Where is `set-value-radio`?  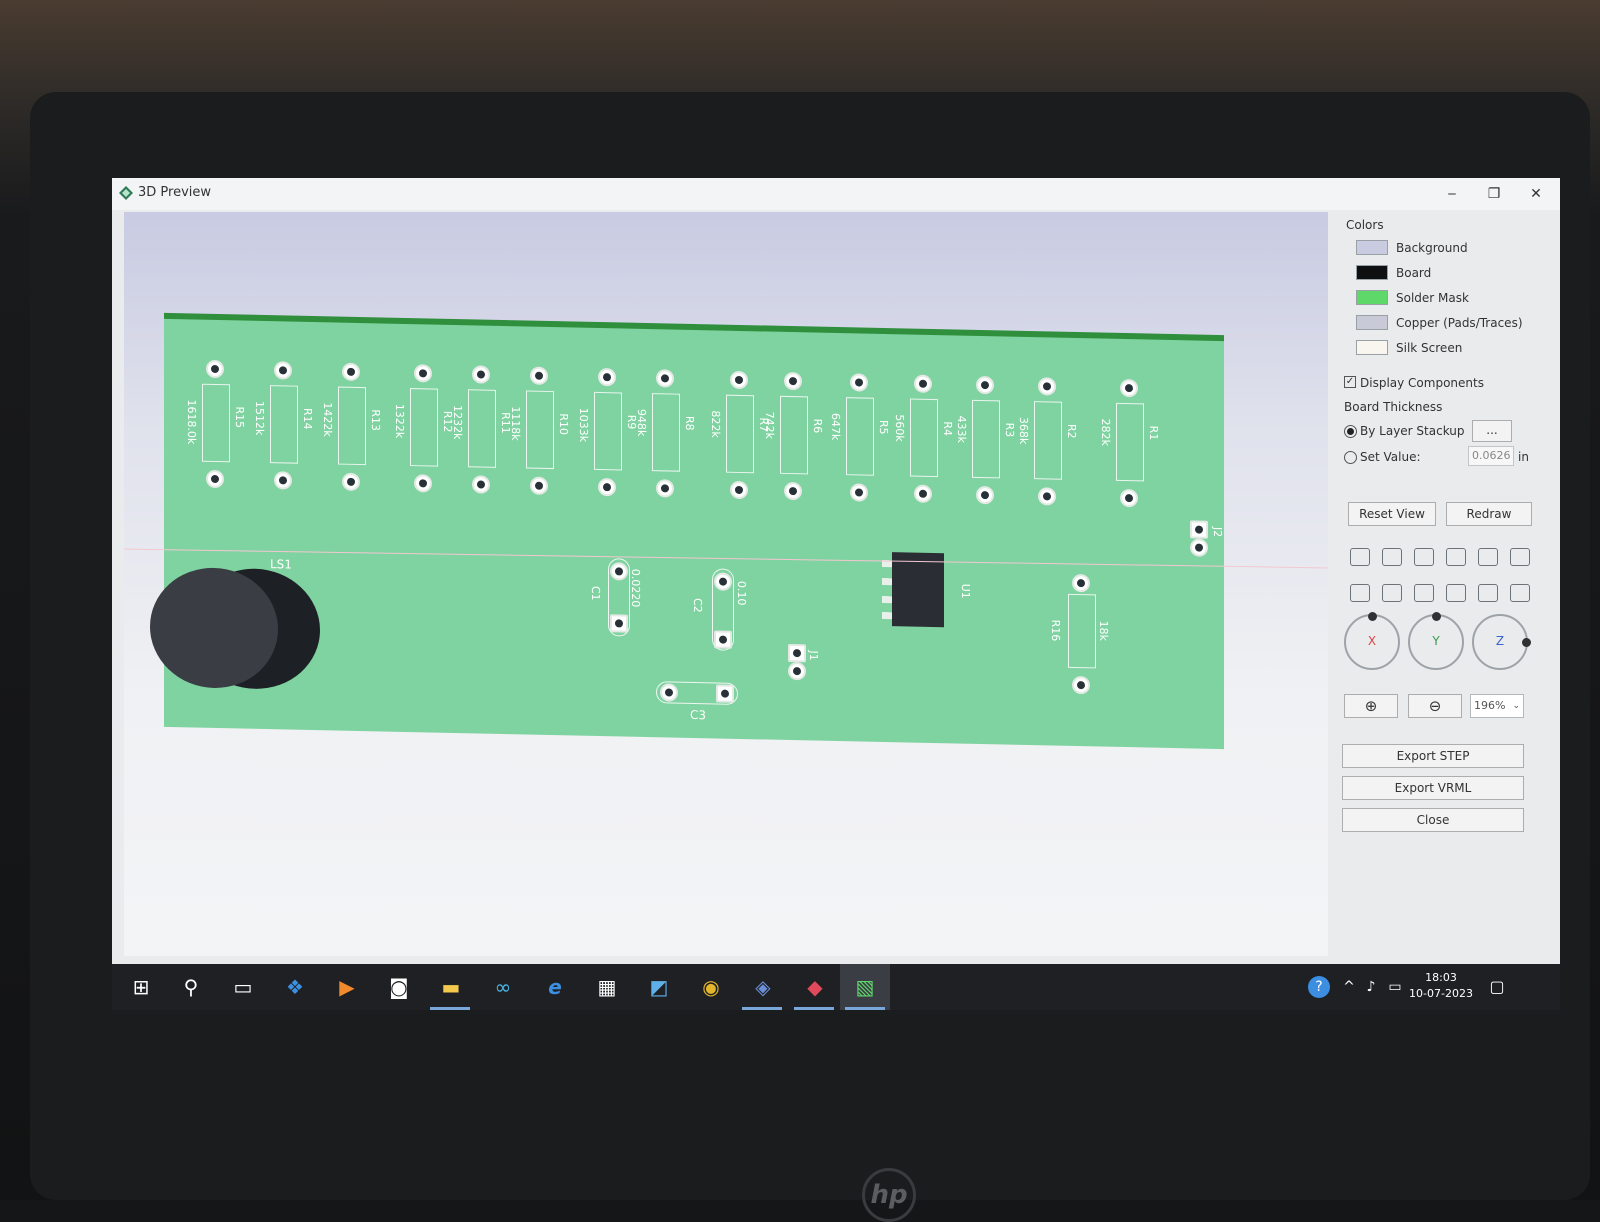
set-value-radio is located at coordinates (1350, 457).